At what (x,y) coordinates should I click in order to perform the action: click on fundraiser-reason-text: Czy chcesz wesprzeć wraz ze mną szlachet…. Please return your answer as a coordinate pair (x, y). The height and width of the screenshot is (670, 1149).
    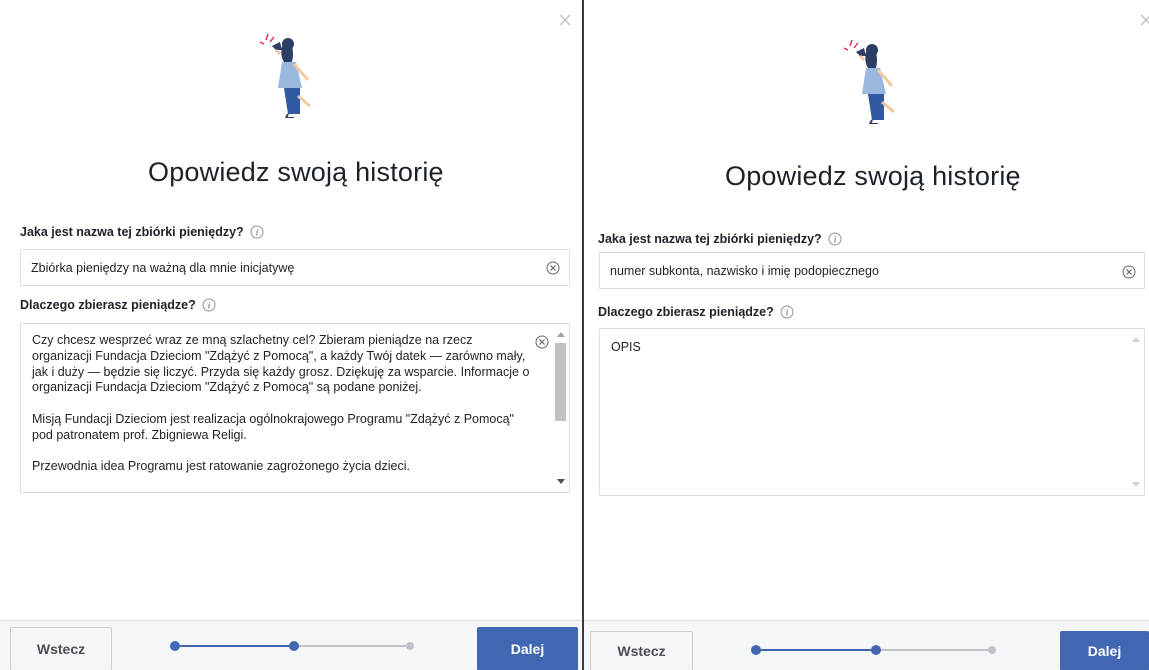
    Looking at the image, I should click on (282, 412).